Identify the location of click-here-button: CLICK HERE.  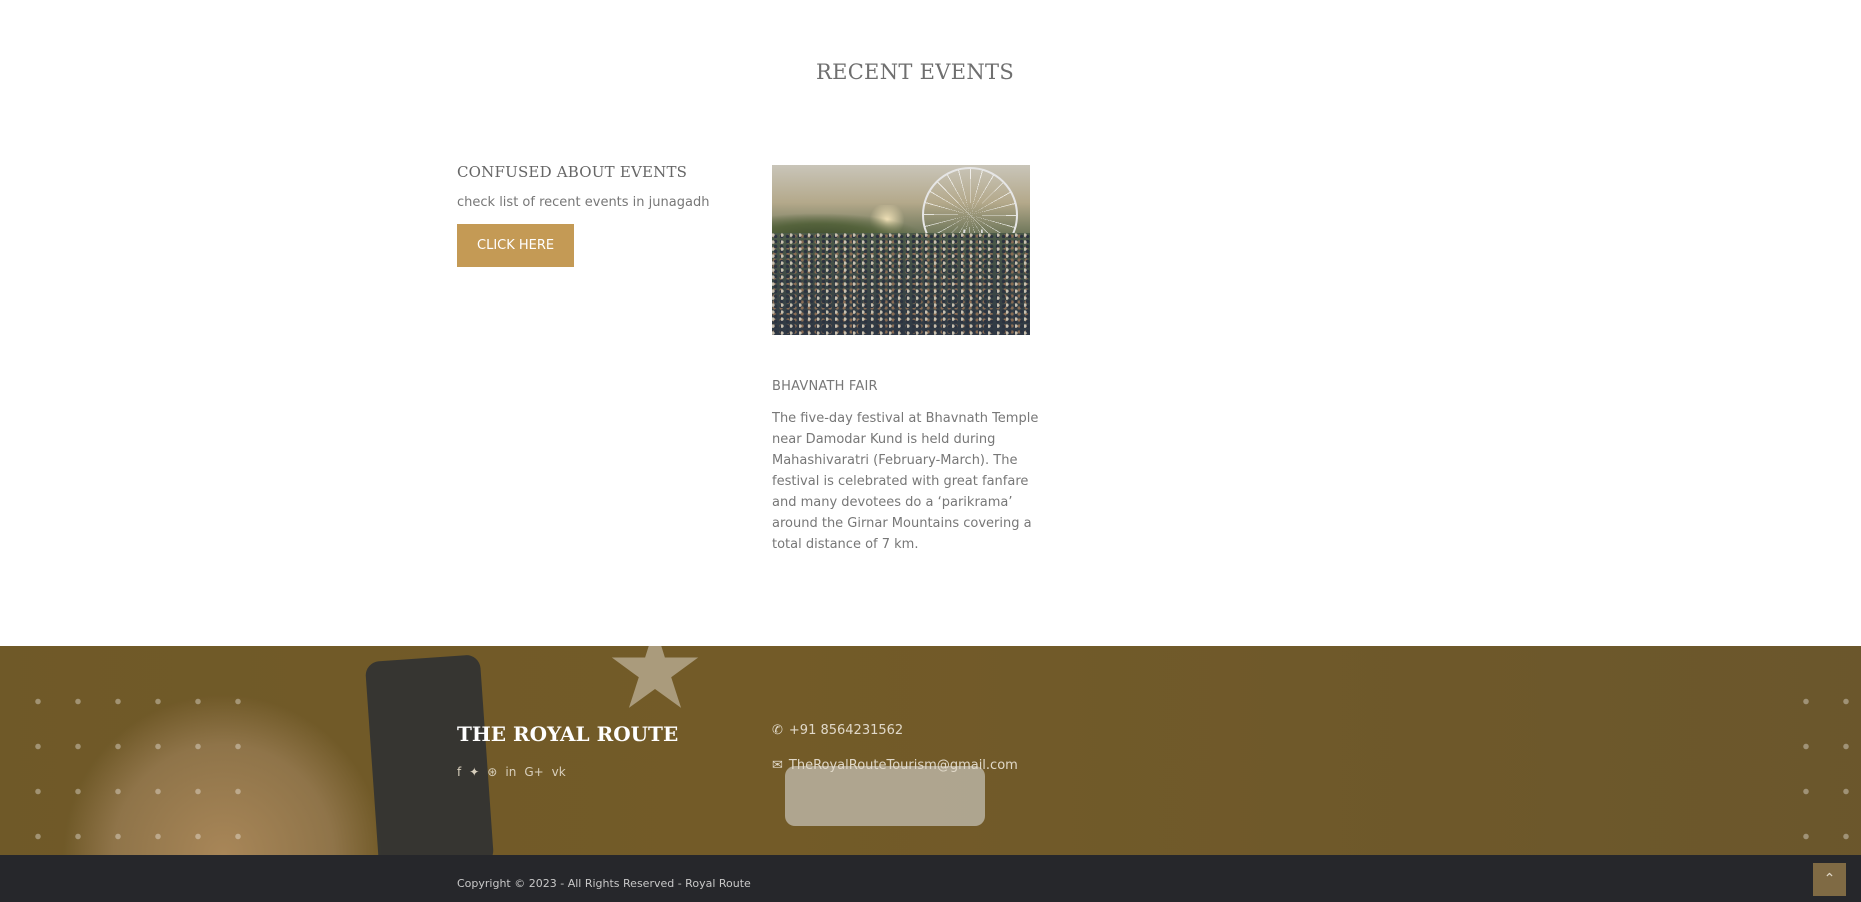
(516, 245).